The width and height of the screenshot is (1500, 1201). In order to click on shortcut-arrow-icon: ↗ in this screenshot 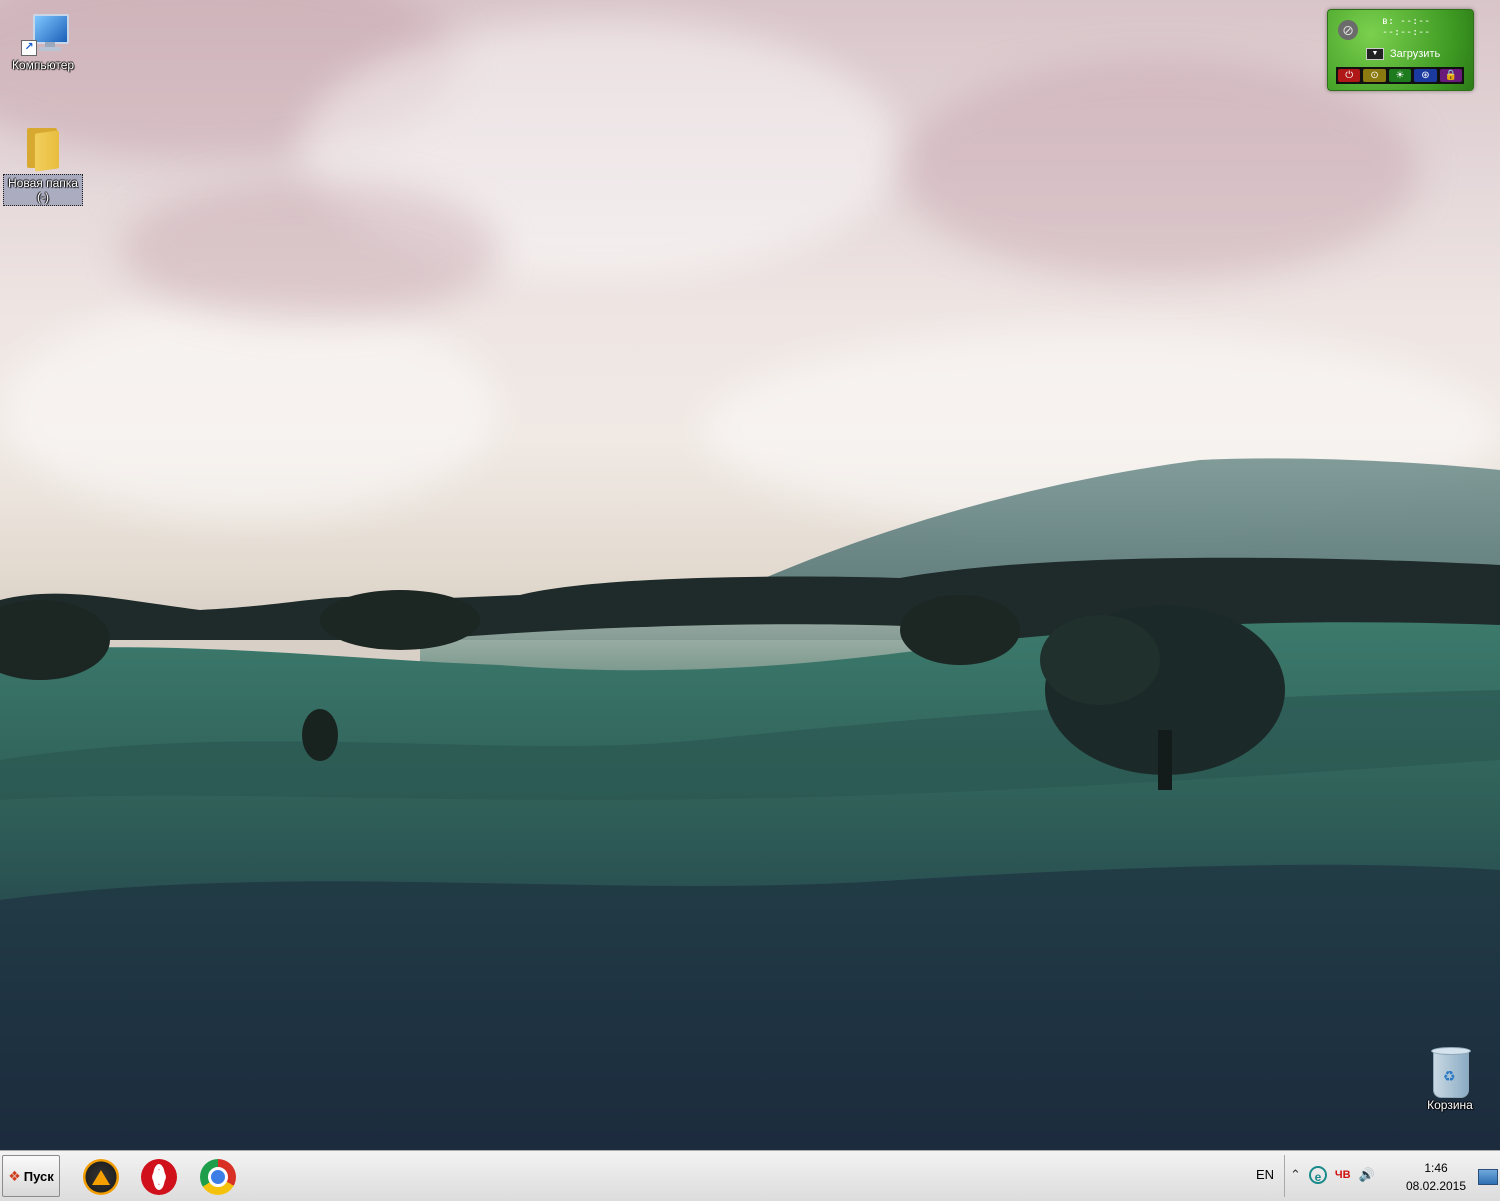, I will do `click(29, 48)`.